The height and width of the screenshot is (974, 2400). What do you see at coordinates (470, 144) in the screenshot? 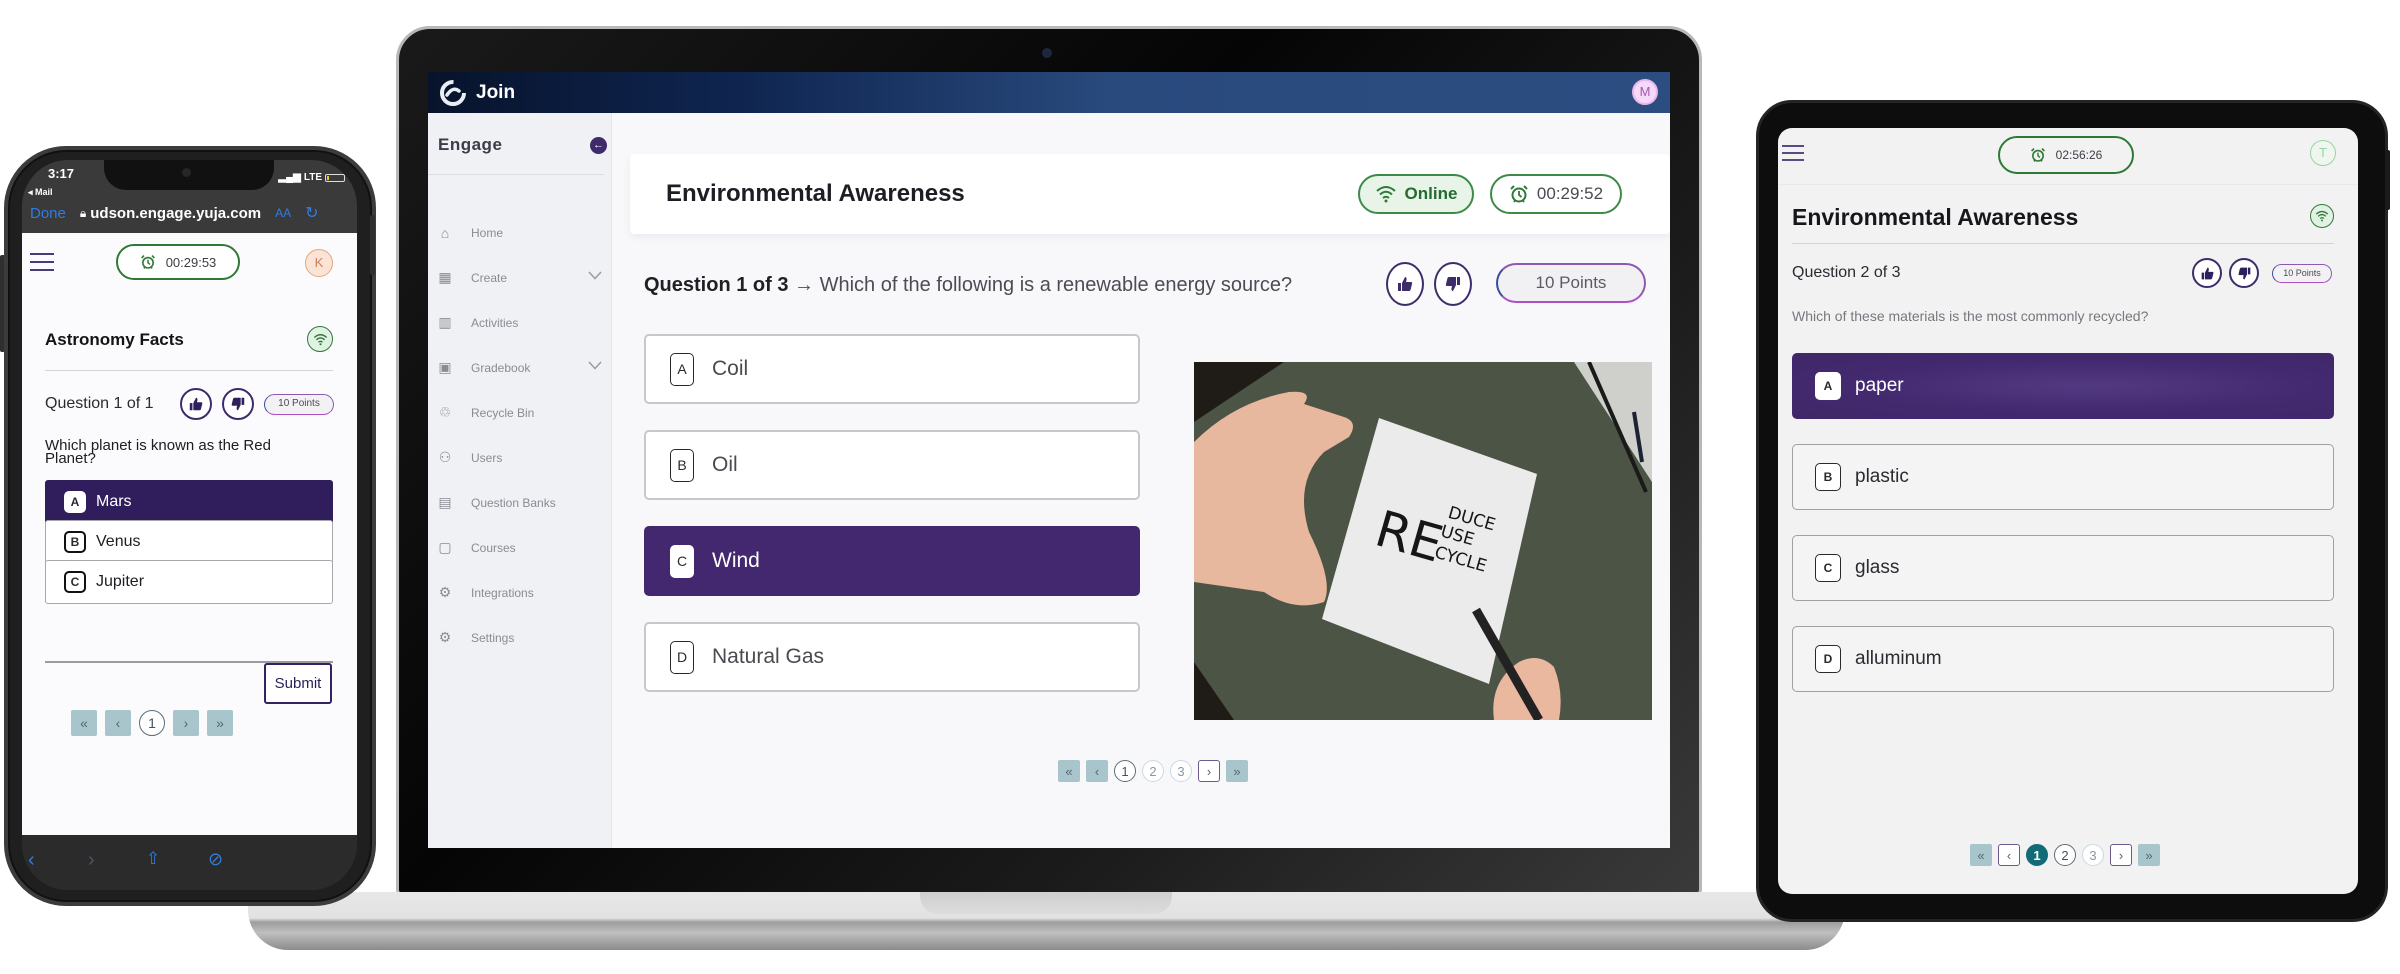
I see `sidebar-title: Engage` at bounding box center [470, 144].